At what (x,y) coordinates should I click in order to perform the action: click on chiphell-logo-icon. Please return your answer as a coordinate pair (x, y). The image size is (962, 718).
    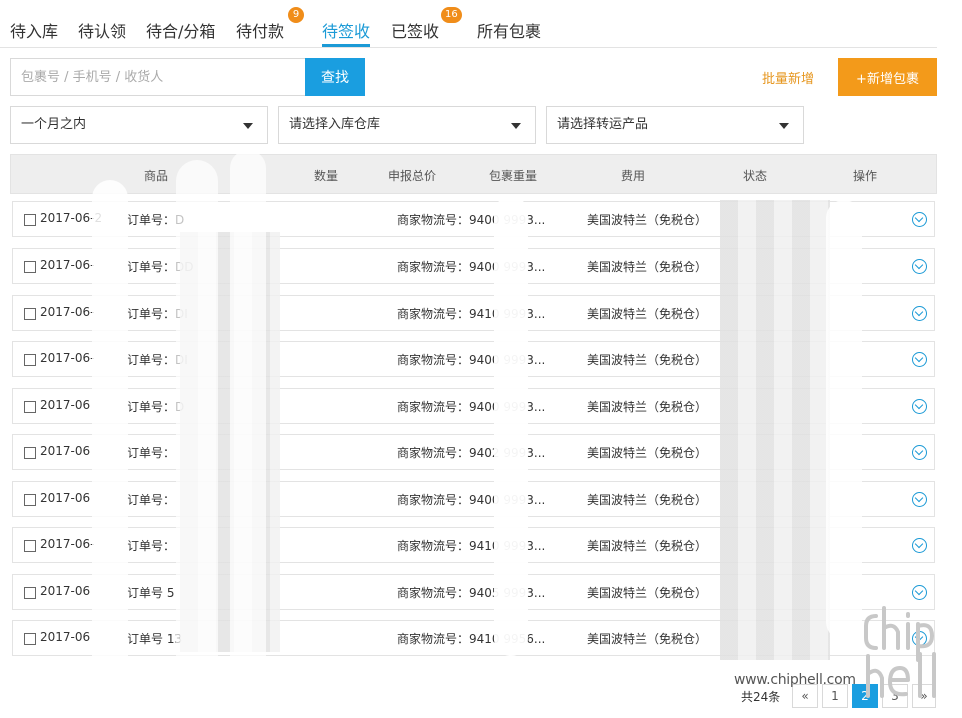
    Looking at the image, I should click on (900, 652).